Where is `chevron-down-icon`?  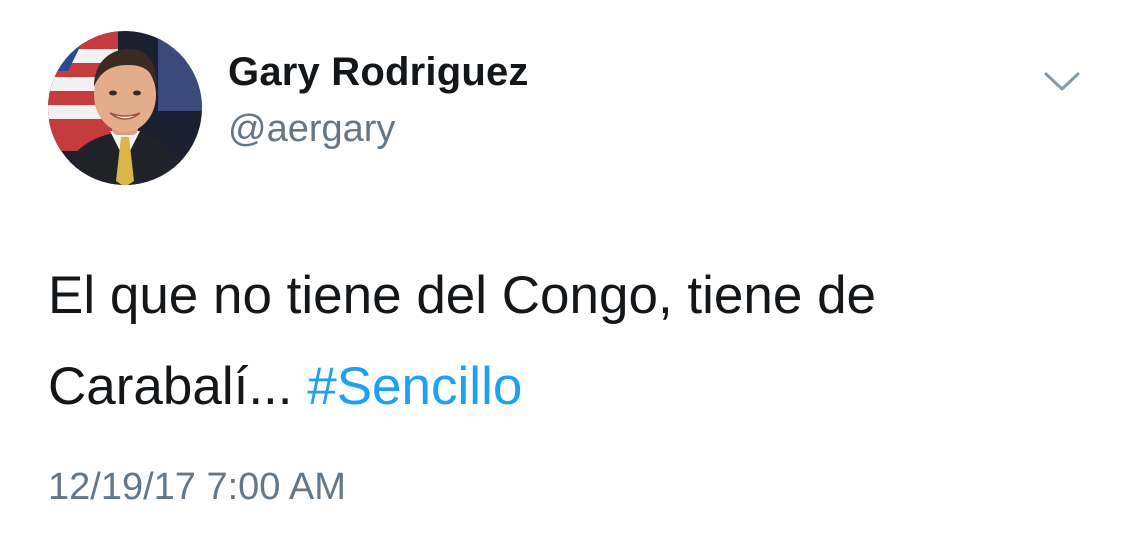
chevron-down-icon is located at coordinates (1062, 81).